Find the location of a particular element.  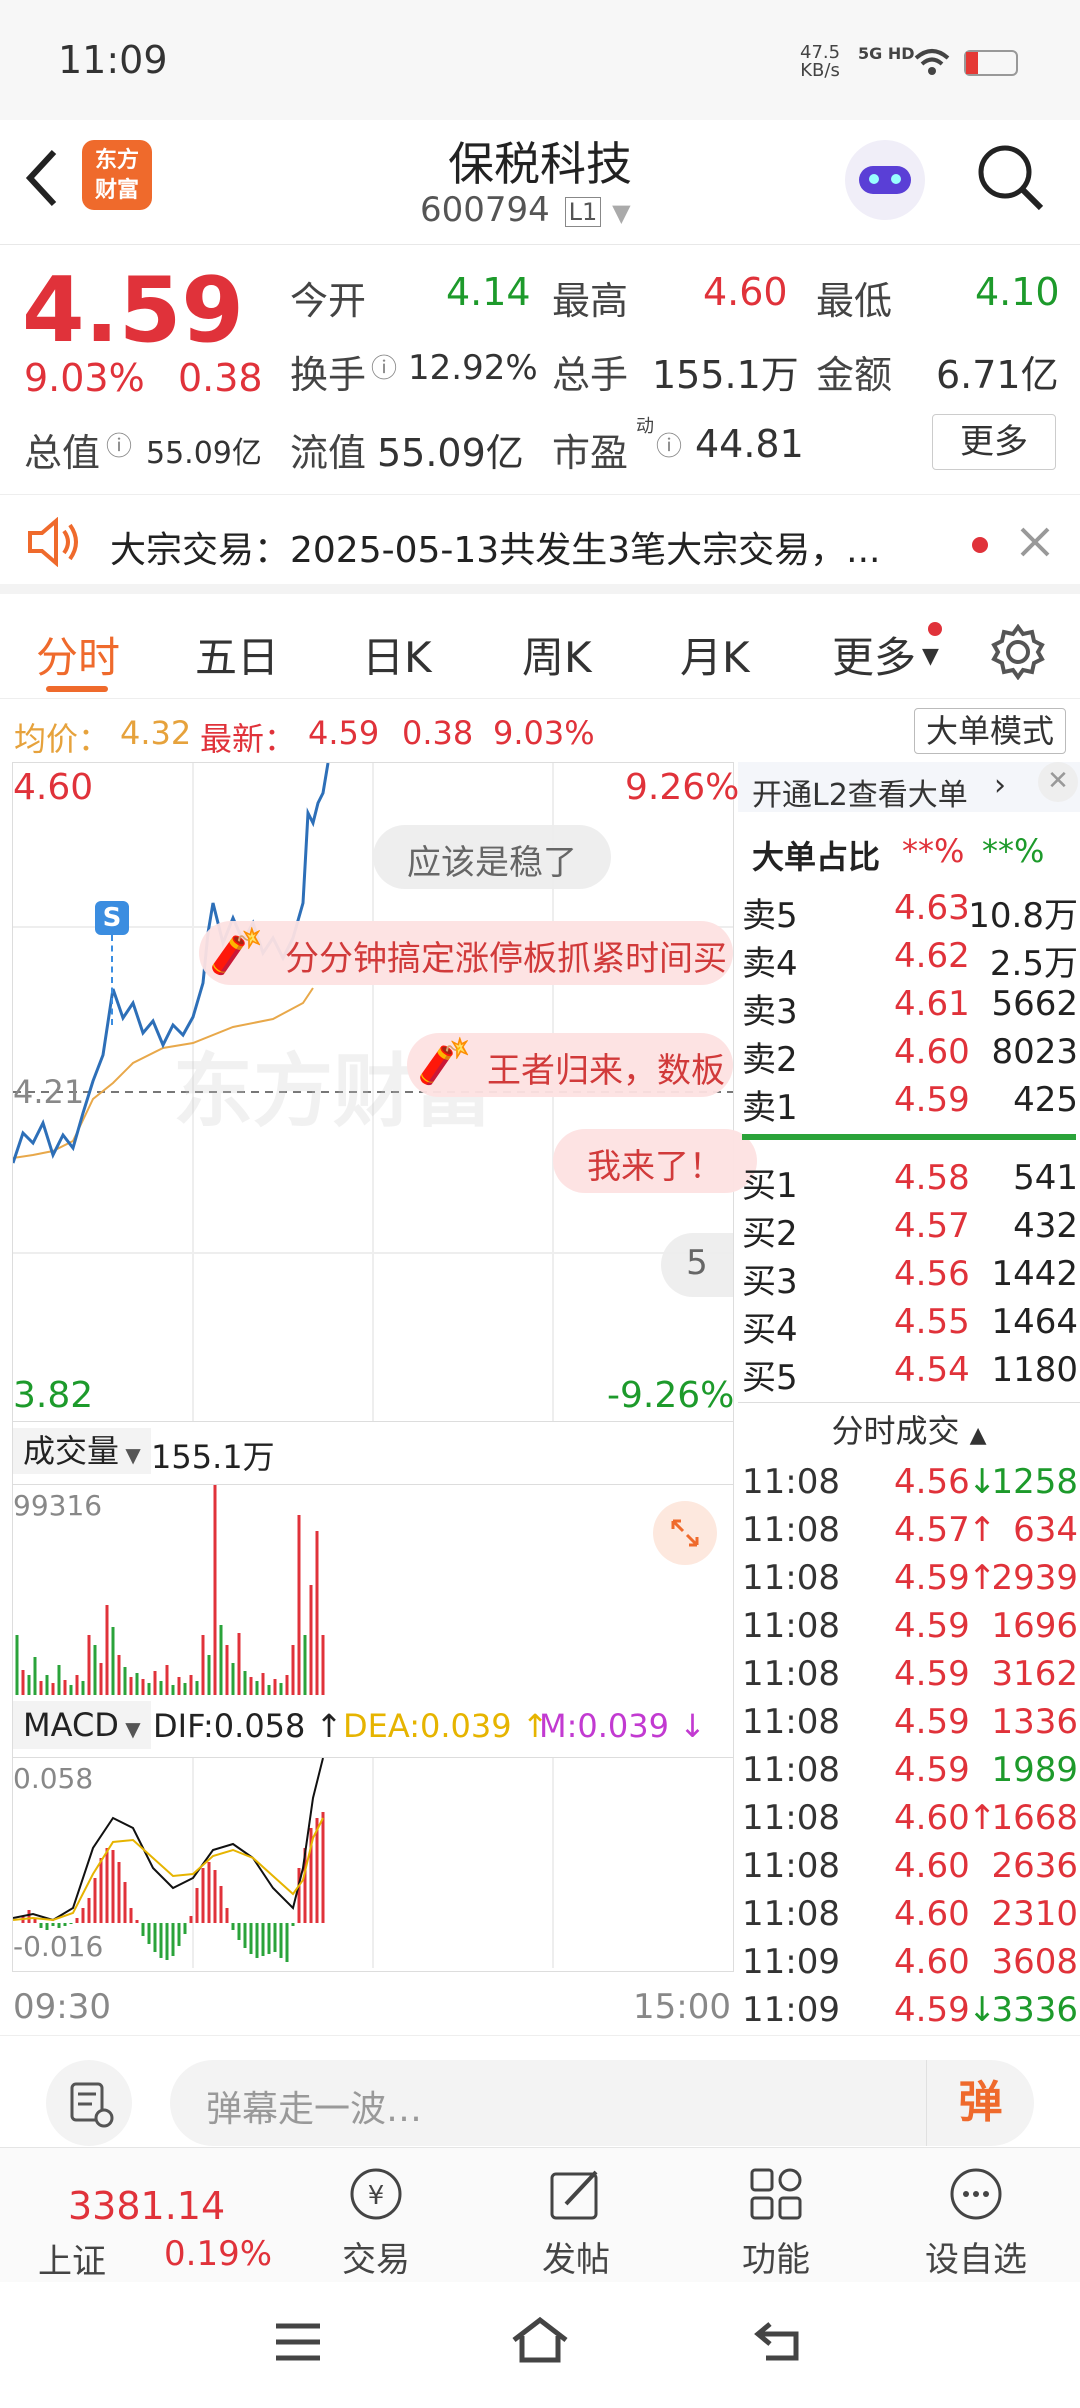

trade-direction-icon: ↑ is located at coordinates (982, 1530).